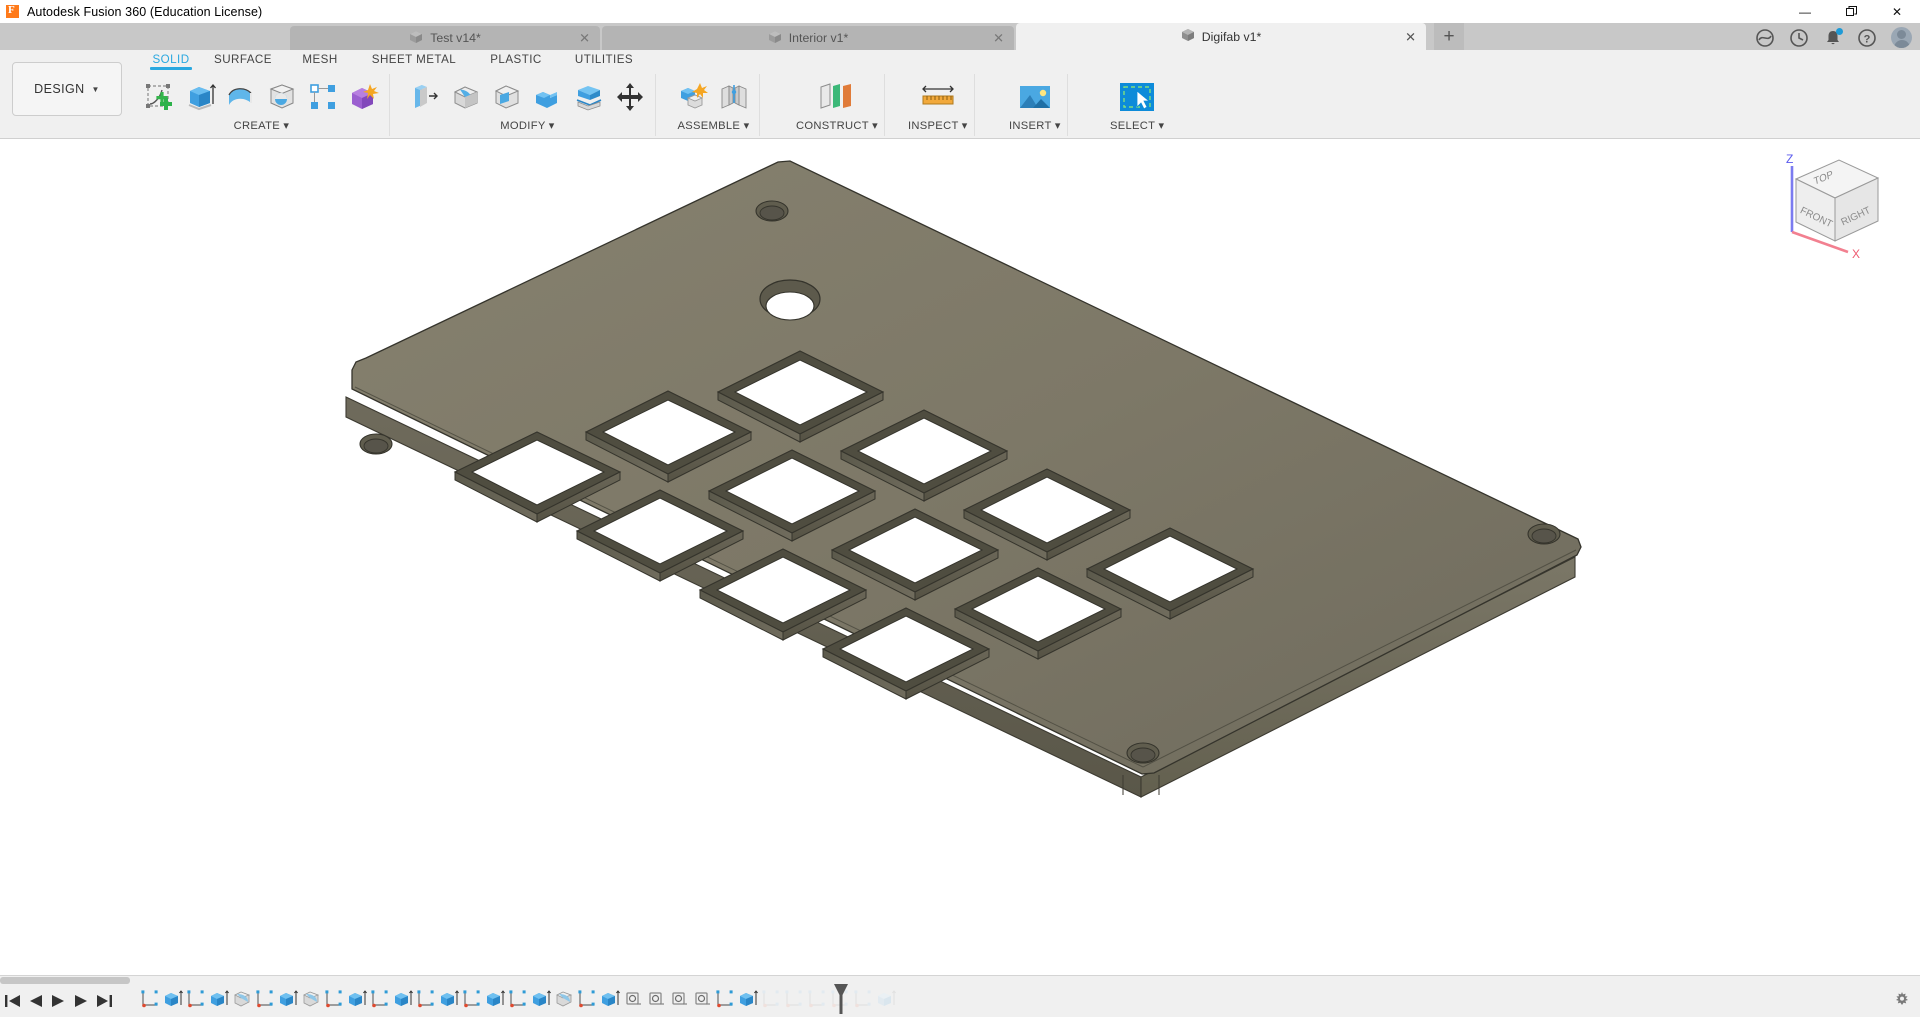 Image resolution: width=1920 pixels, height=1017 pixels. What do you see at coordinates (1799, 38) in the screenshot?
I see `job-status-icon` at bounding box center [1799, 38].